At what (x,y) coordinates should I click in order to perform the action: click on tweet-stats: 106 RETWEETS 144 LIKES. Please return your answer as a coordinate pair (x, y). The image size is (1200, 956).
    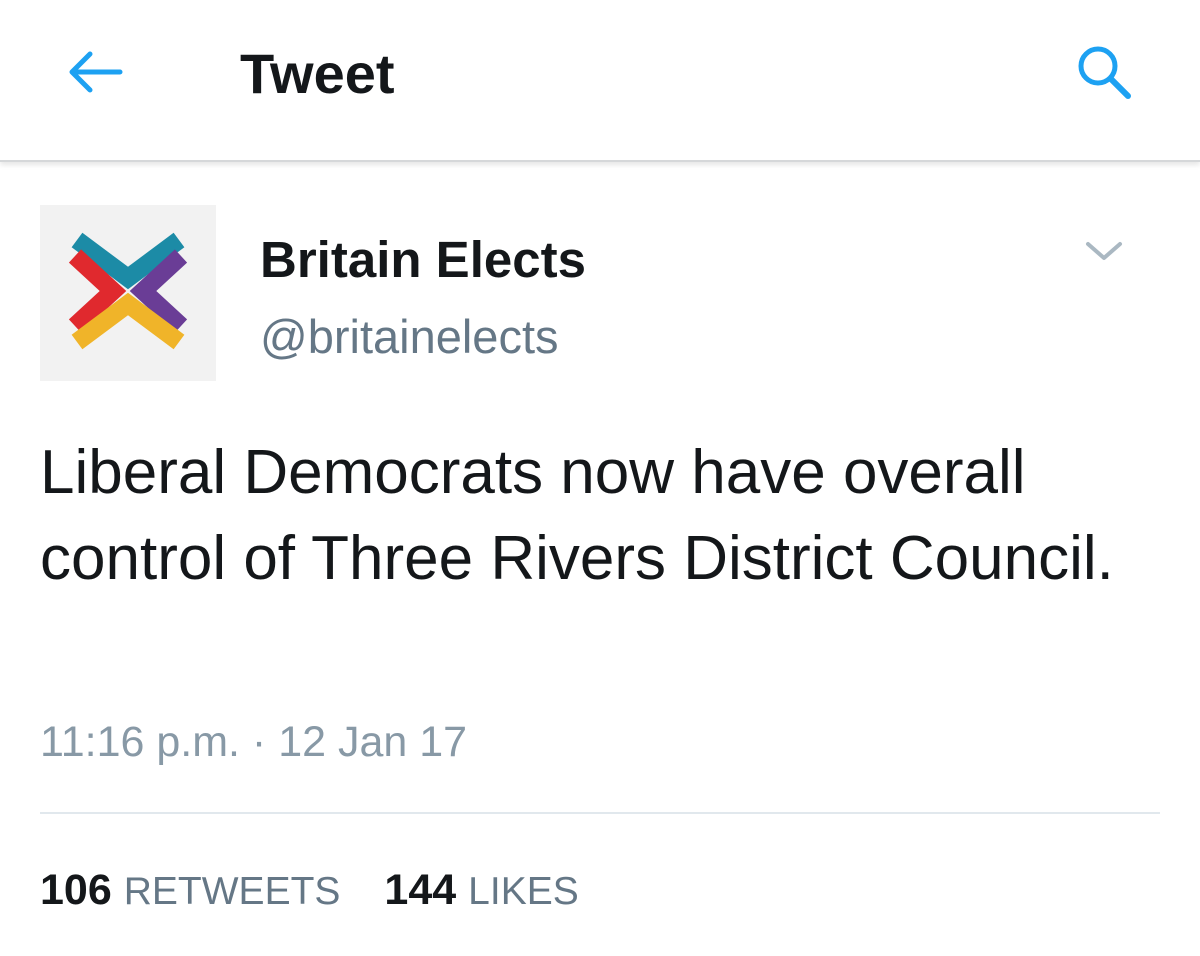
    Looking at the image, I should click on (331, 891).